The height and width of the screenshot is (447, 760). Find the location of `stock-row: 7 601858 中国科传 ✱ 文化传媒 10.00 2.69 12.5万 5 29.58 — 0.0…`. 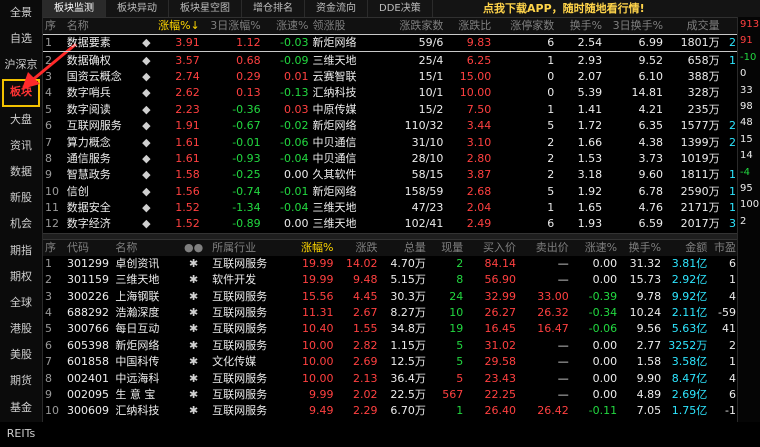

stock-row: 7 601858 中国科传 ✱ 文化传媒 10.00 2.69 12.5万 5 29.58 — 0.0… is located at coordinates (390, 362).